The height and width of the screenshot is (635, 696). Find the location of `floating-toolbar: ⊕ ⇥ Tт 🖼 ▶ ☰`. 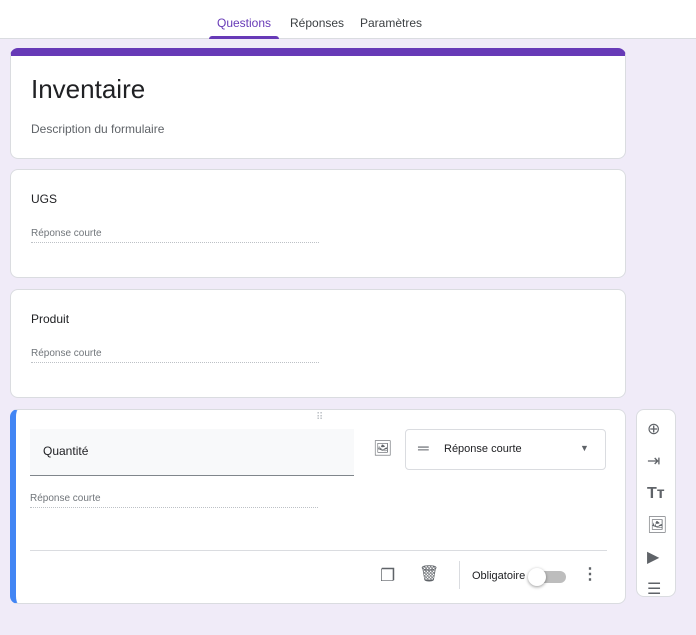

floating-toolbar: ⊕ ⇥ Tт 🖼 ▶ ☰ is located at coordinates (656, 503).